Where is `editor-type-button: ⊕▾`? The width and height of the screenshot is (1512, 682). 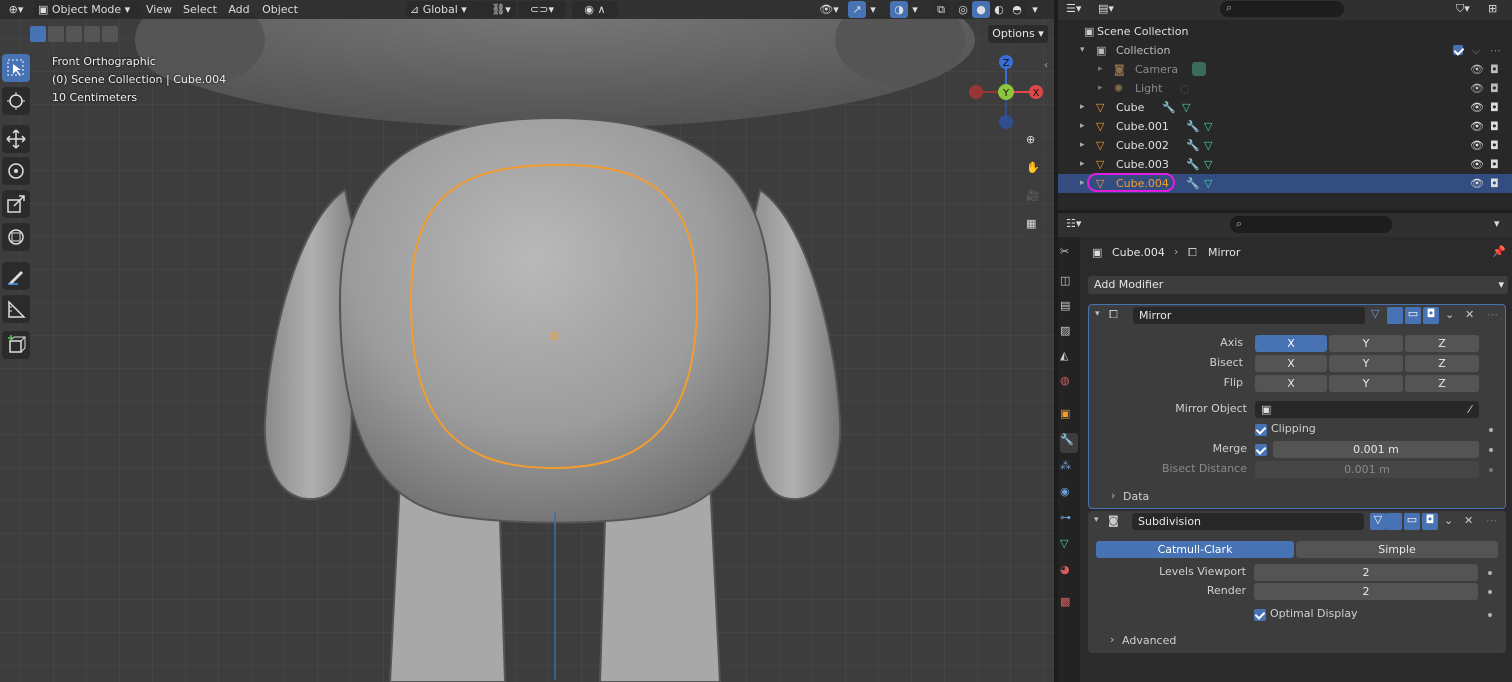
editor-type-button: ⊕▾ is located at coordinates (16, 9).